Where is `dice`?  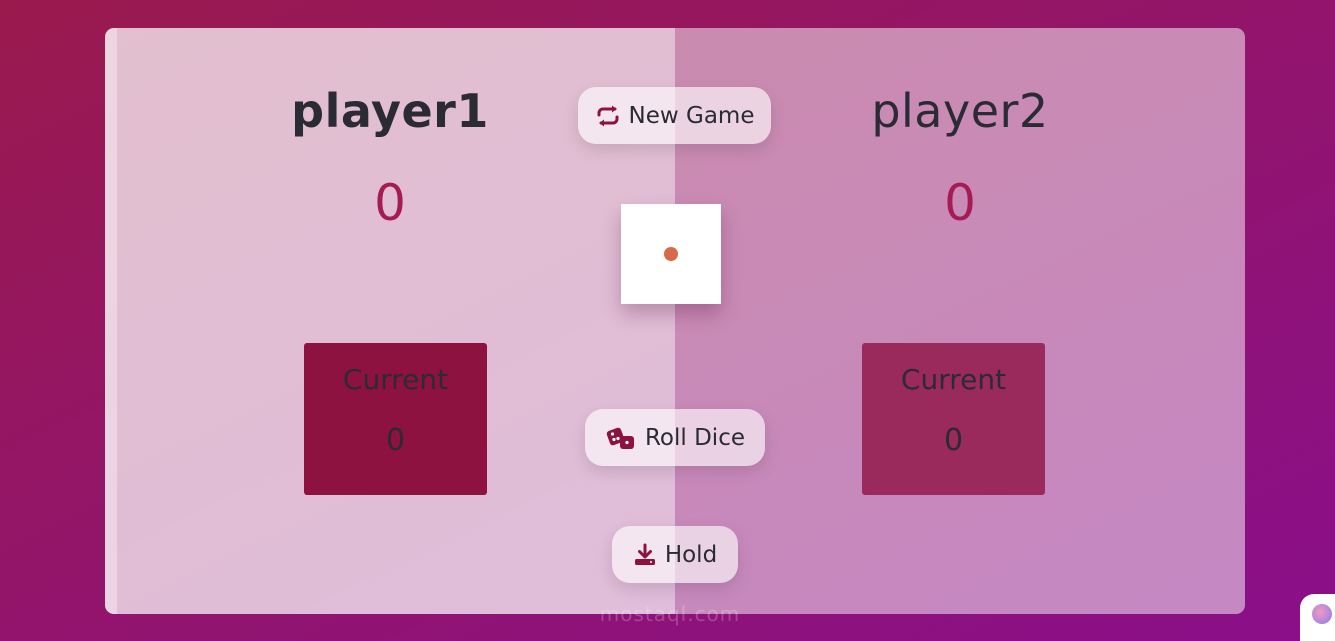 dice is located at coordinates (671, 254).